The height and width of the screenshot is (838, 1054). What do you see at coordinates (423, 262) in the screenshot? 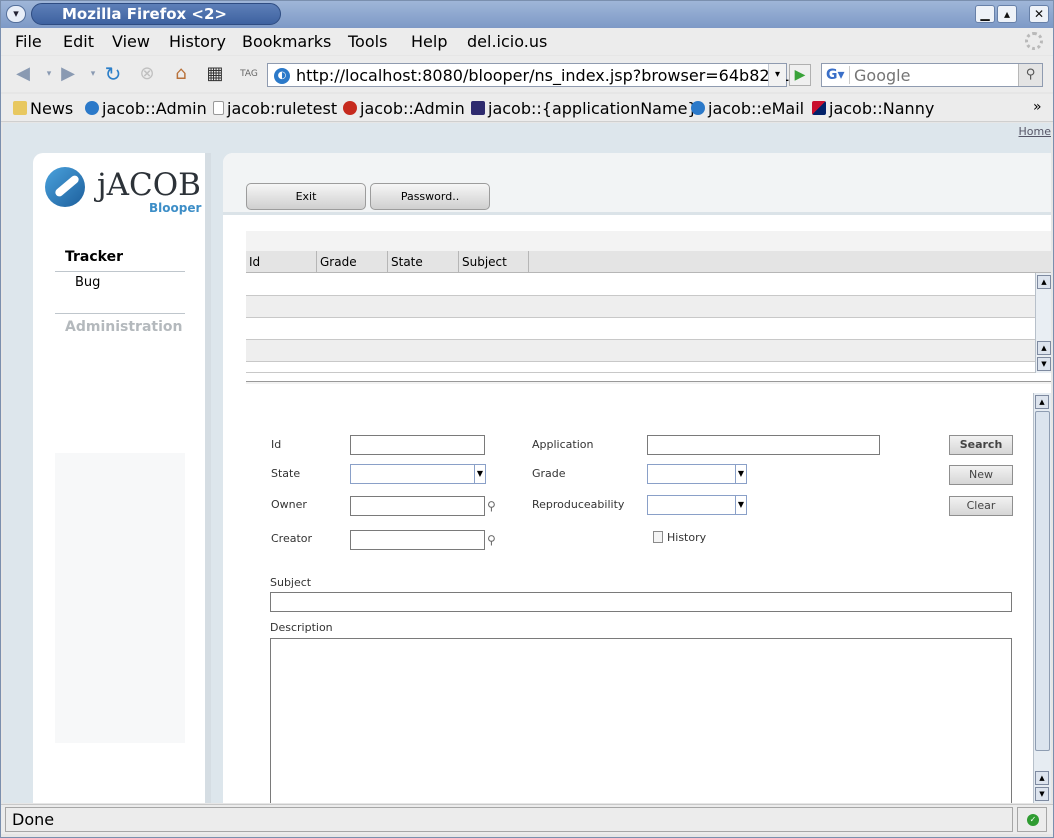
I see `column-state: State` at bounding box center [423, 262].